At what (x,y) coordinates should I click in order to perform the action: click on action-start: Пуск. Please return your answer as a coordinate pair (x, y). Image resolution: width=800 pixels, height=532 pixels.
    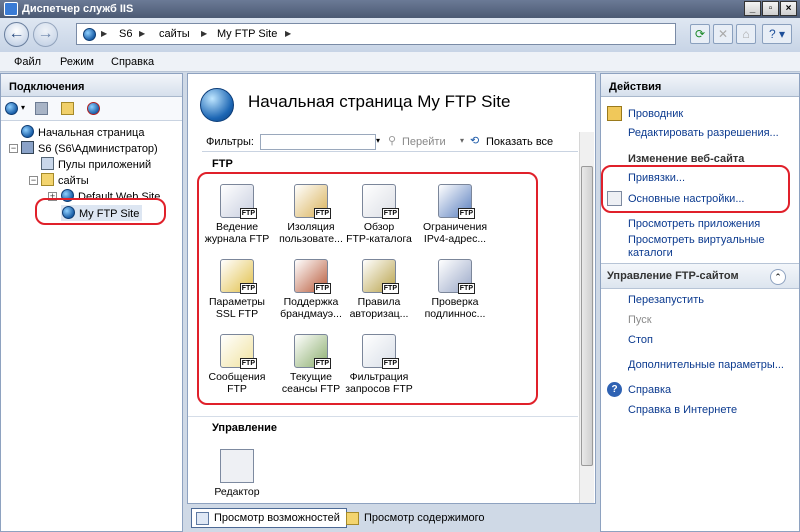
    Looking at the image, I should click on (640, 320).